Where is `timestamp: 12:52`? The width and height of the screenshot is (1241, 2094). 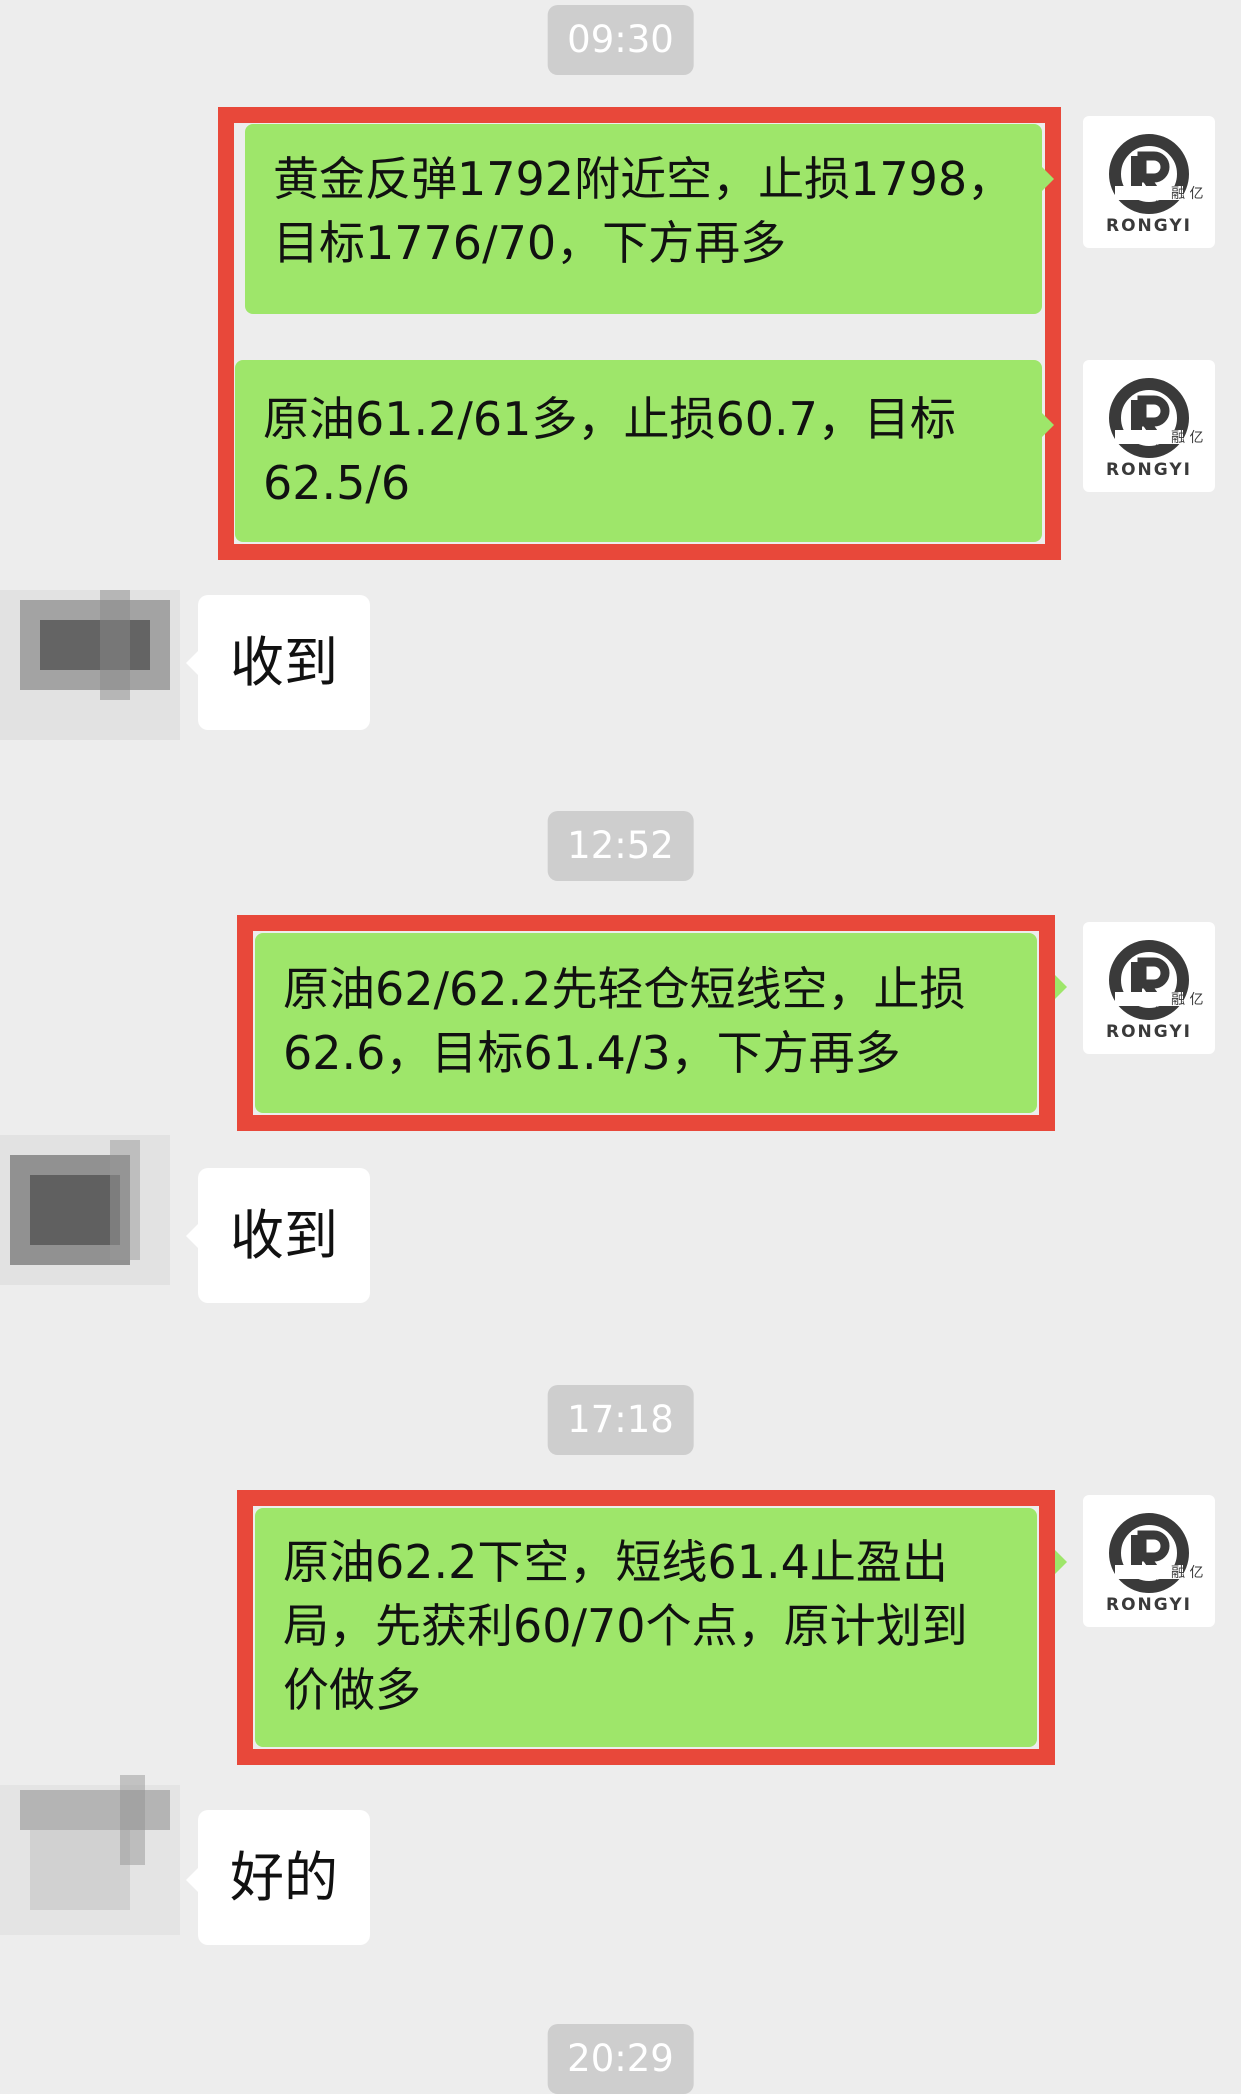
timestamp: 12:52 is located at coordinates (620, 846).